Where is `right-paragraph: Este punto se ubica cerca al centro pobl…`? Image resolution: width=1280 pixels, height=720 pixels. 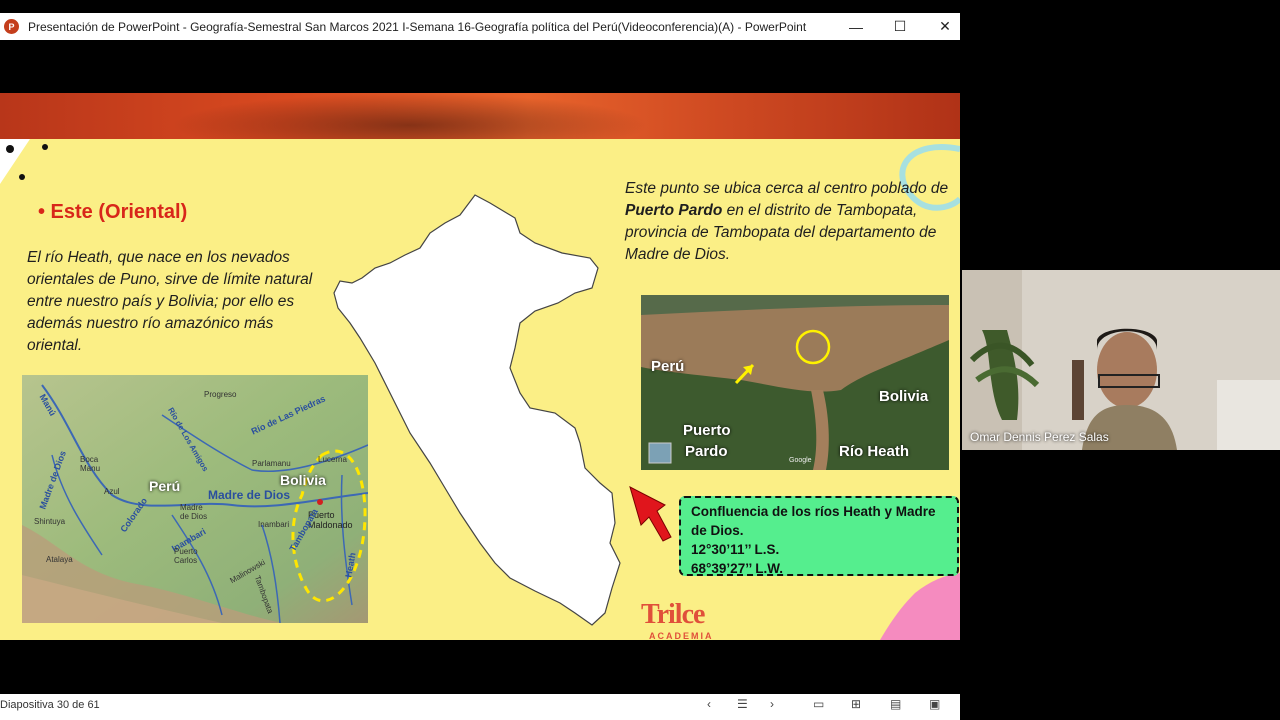 right-paragraph: Este punto se ubica cerca al centro pobl… is located at coordinates (790, 222).